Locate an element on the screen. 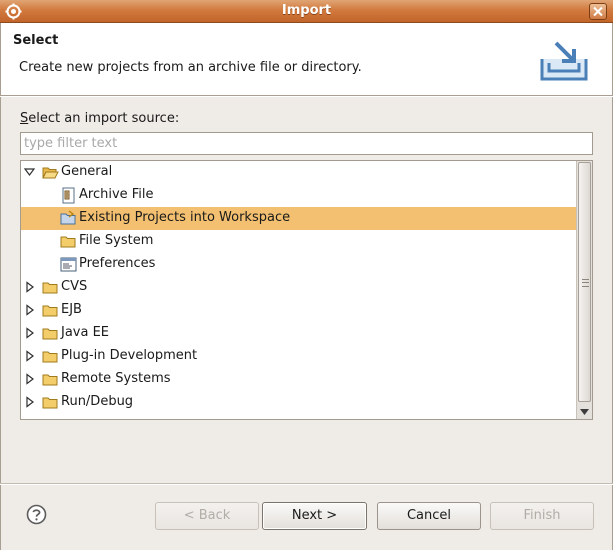  tree-item-label: EJB is located at coordinates (71, 309).